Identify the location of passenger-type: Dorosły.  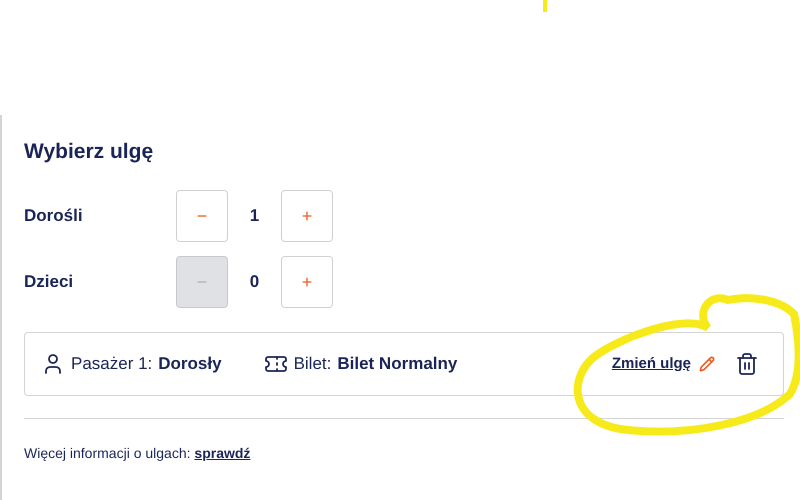
(190, 364).